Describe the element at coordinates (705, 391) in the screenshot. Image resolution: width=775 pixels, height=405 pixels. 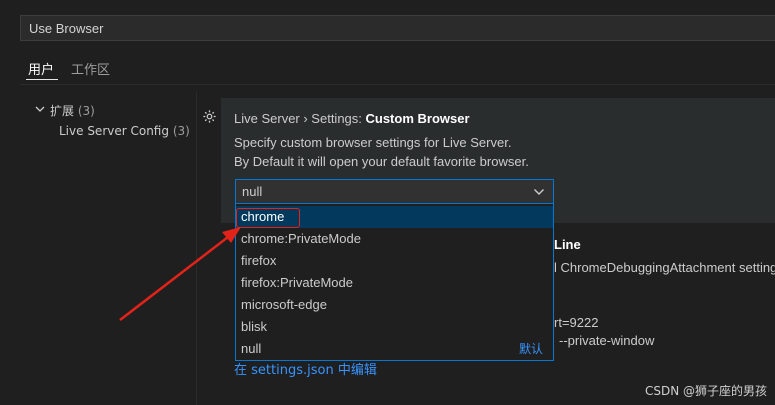
I see `watermark: CSDN @狮子座的男孩` at that location.